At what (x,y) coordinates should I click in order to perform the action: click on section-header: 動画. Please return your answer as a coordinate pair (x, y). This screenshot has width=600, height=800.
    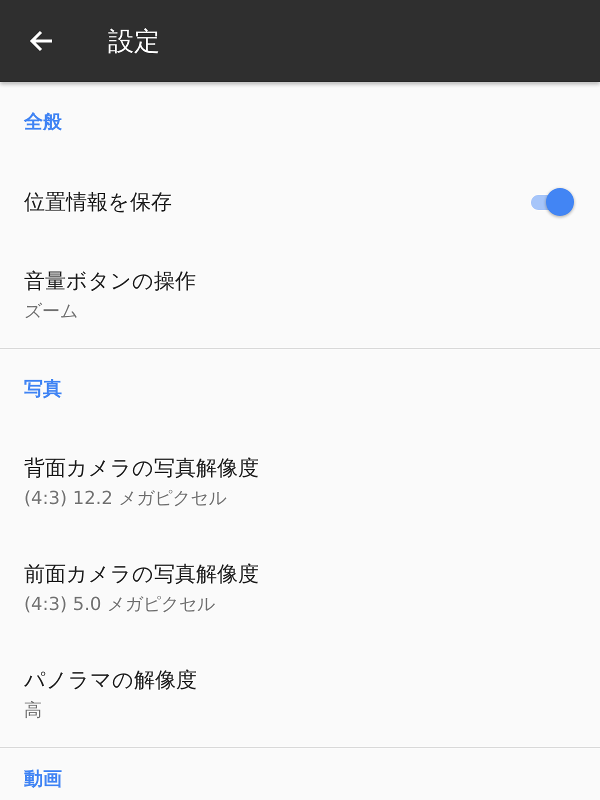
    Looking at the image, I should click on (43, 779).